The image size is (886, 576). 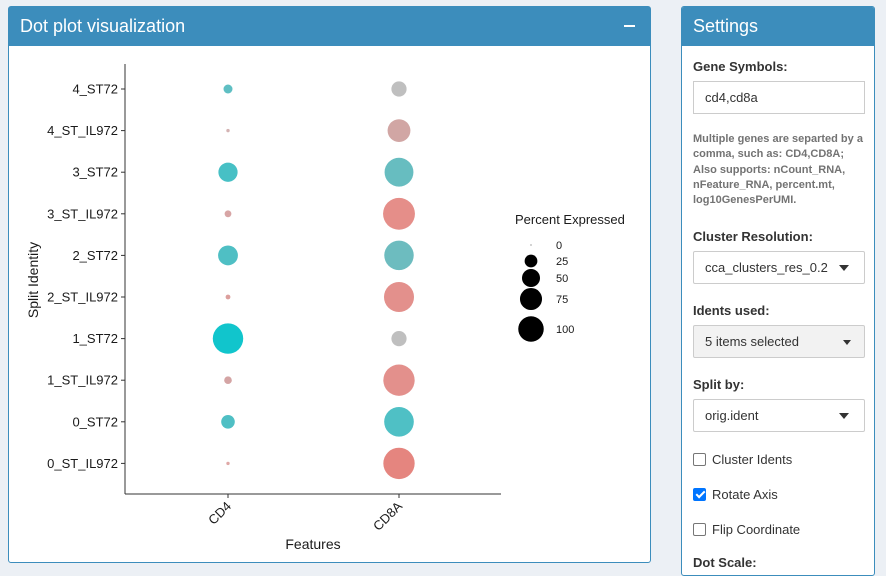 I want to click on legend-label: 75, so click(x=562, y=300).